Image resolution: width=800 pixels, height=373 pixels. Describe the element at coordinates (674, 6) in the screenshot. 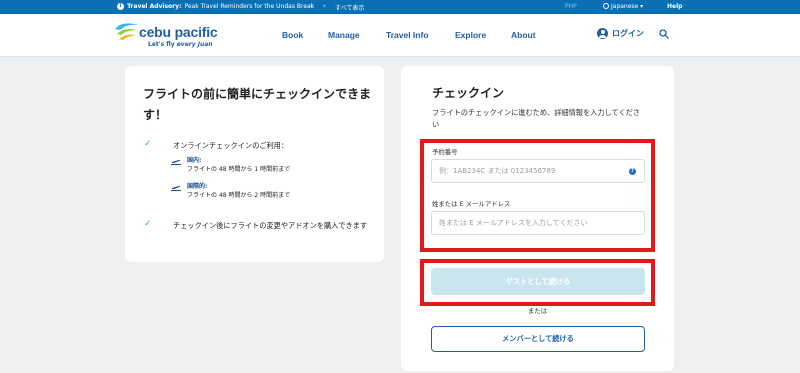

I see `help-link: Help` at that location.